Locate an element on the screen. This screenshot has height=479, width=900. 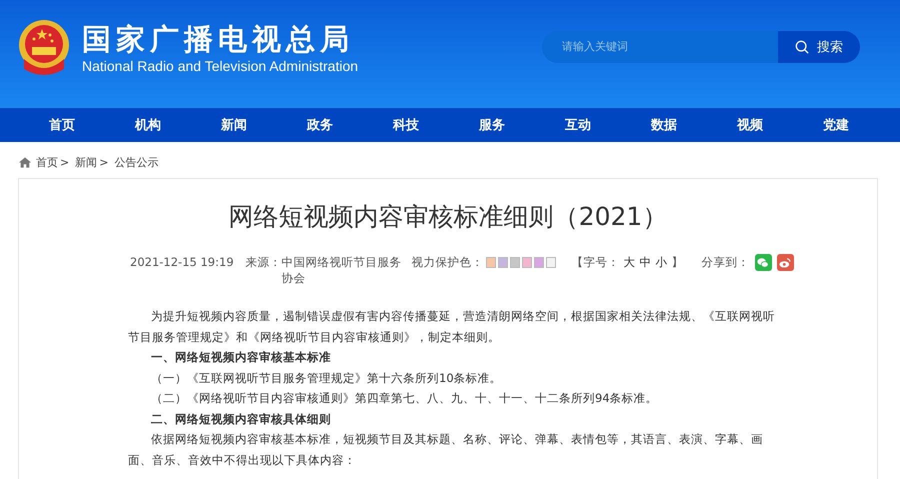
nav-link: 政务 is located at coordinates (320, 125).